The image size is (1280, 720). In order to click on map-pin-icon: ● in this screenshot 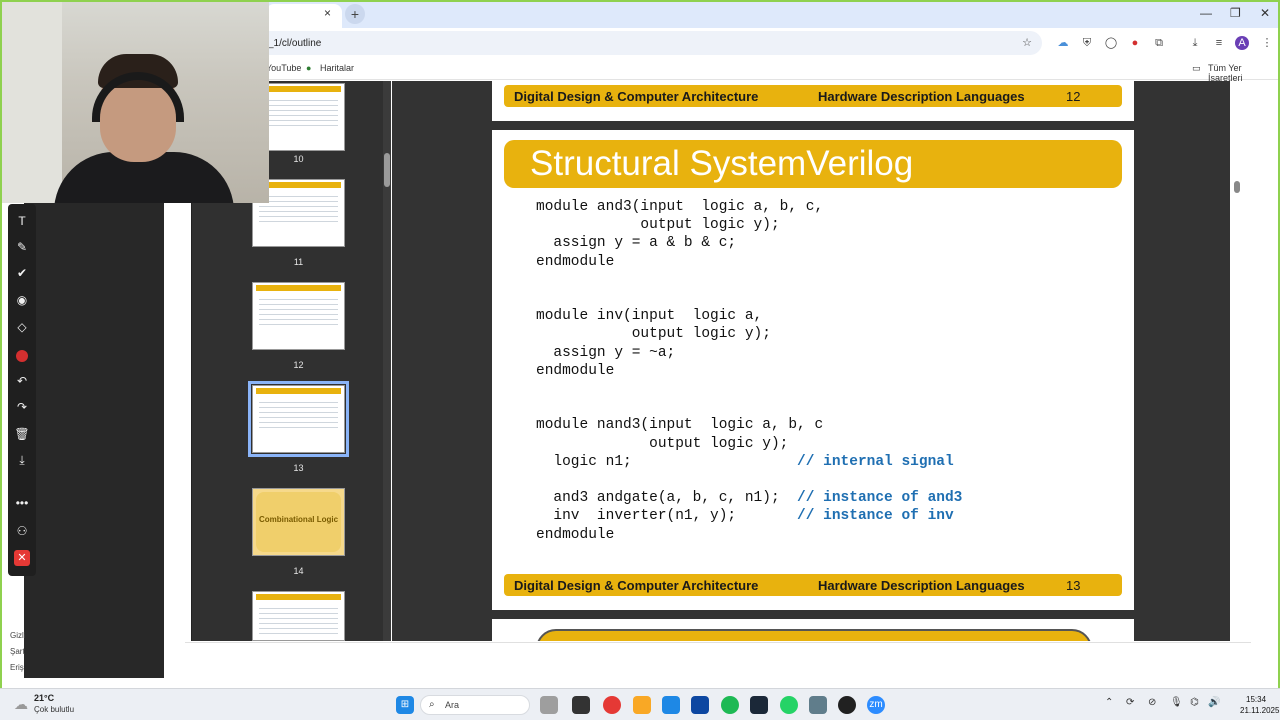, I will do `click(309, 68)`.